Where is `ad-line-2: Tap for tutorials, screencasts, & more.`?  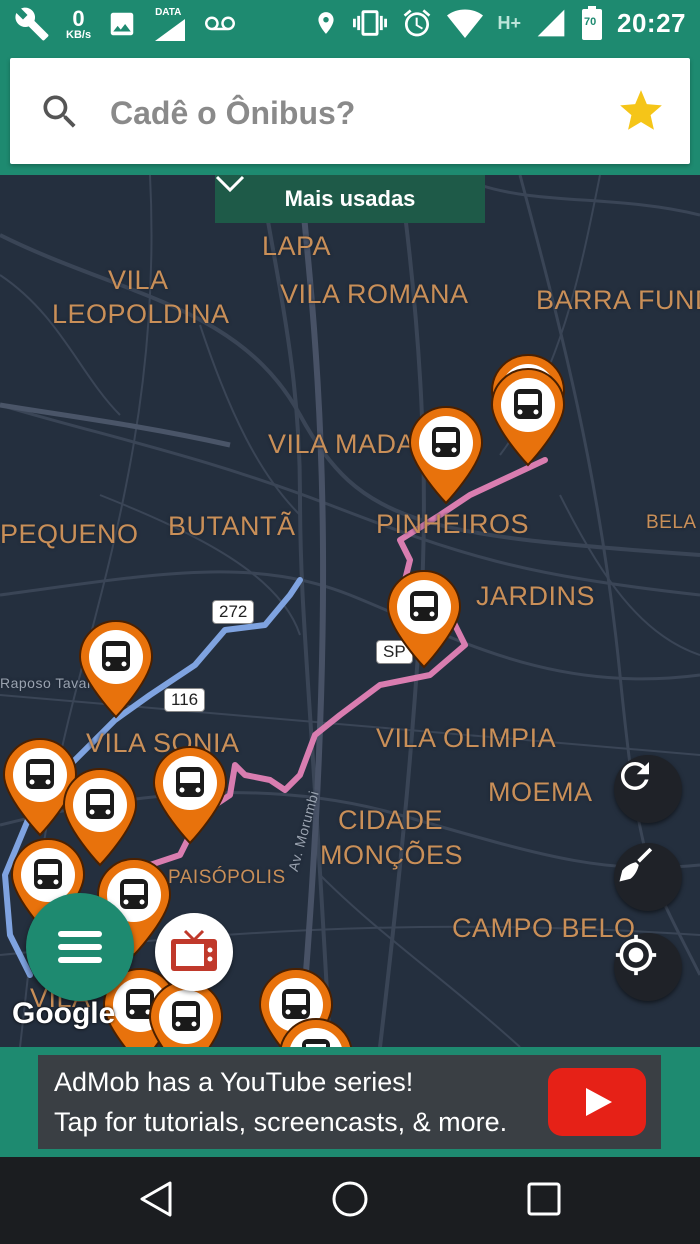 ad-line-2: Tap for tutorials, screencasts, & more. is located at coordinates (281, 1122).